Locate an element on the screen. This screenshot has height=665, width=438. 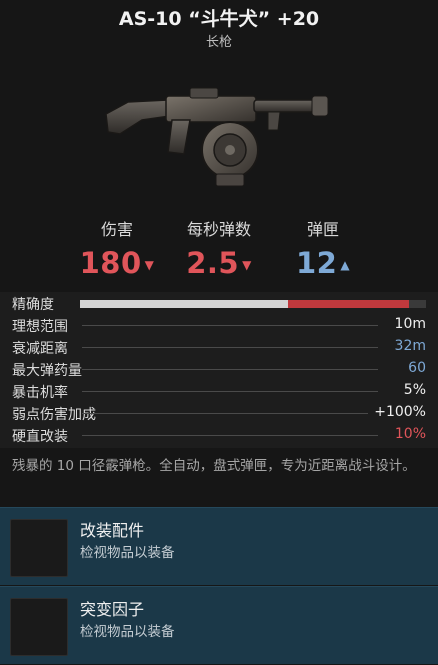
mod-slot-title: 改装配件 is located at coordinates (112, 530).